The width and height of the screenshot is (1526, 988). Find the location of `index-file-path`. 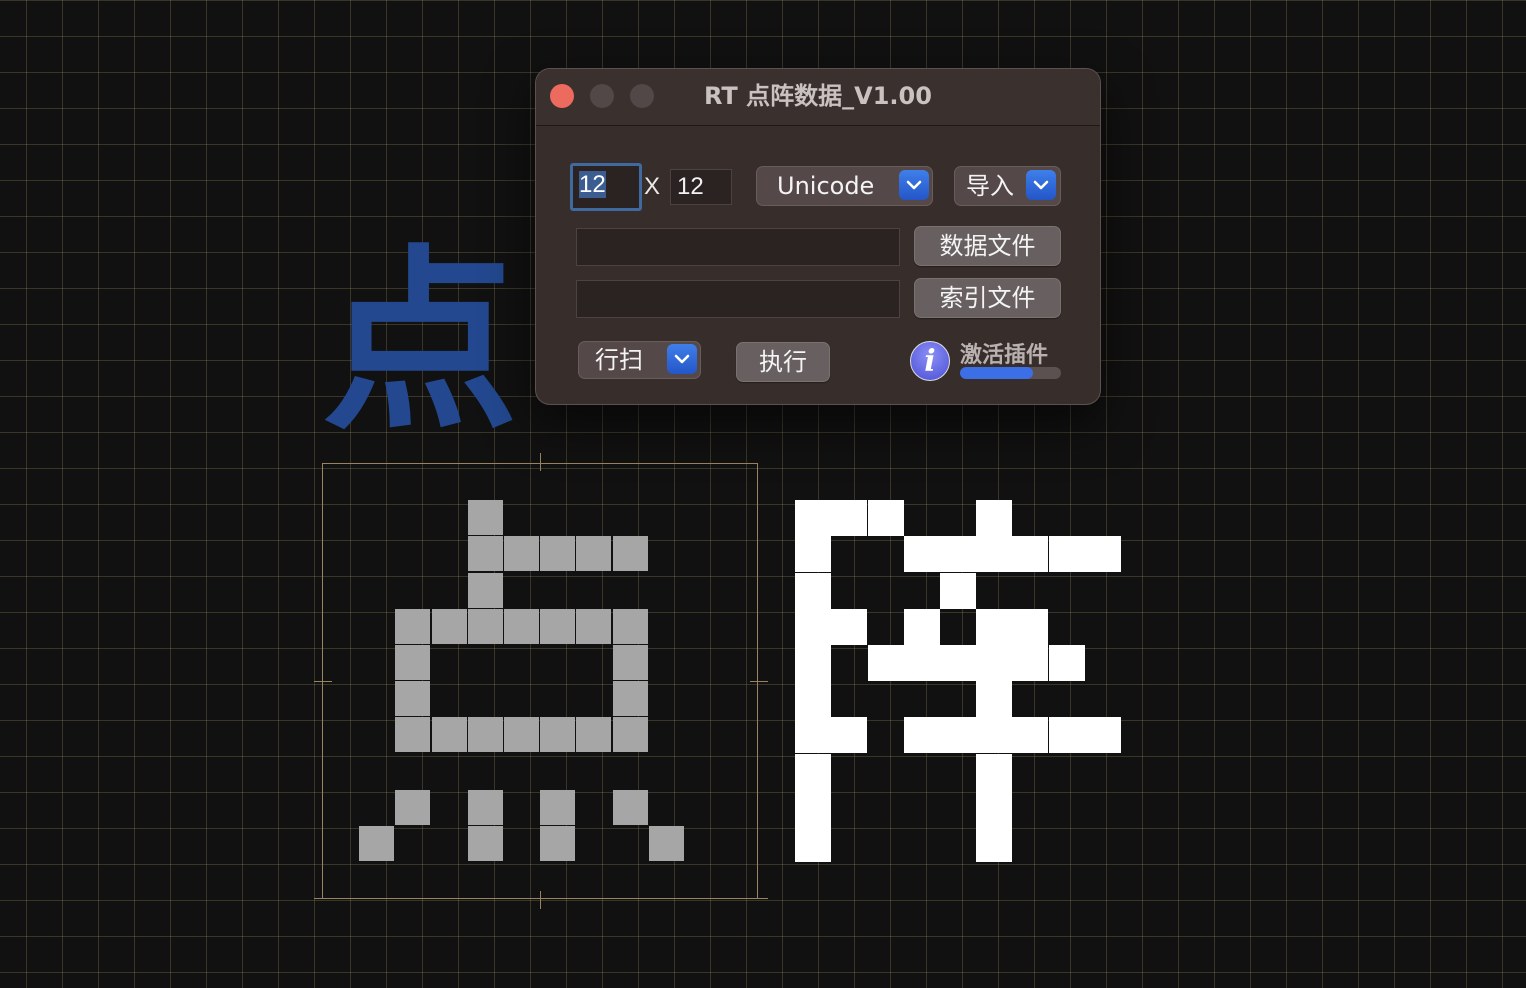

index-file-path is located at coordinates (738, 299).